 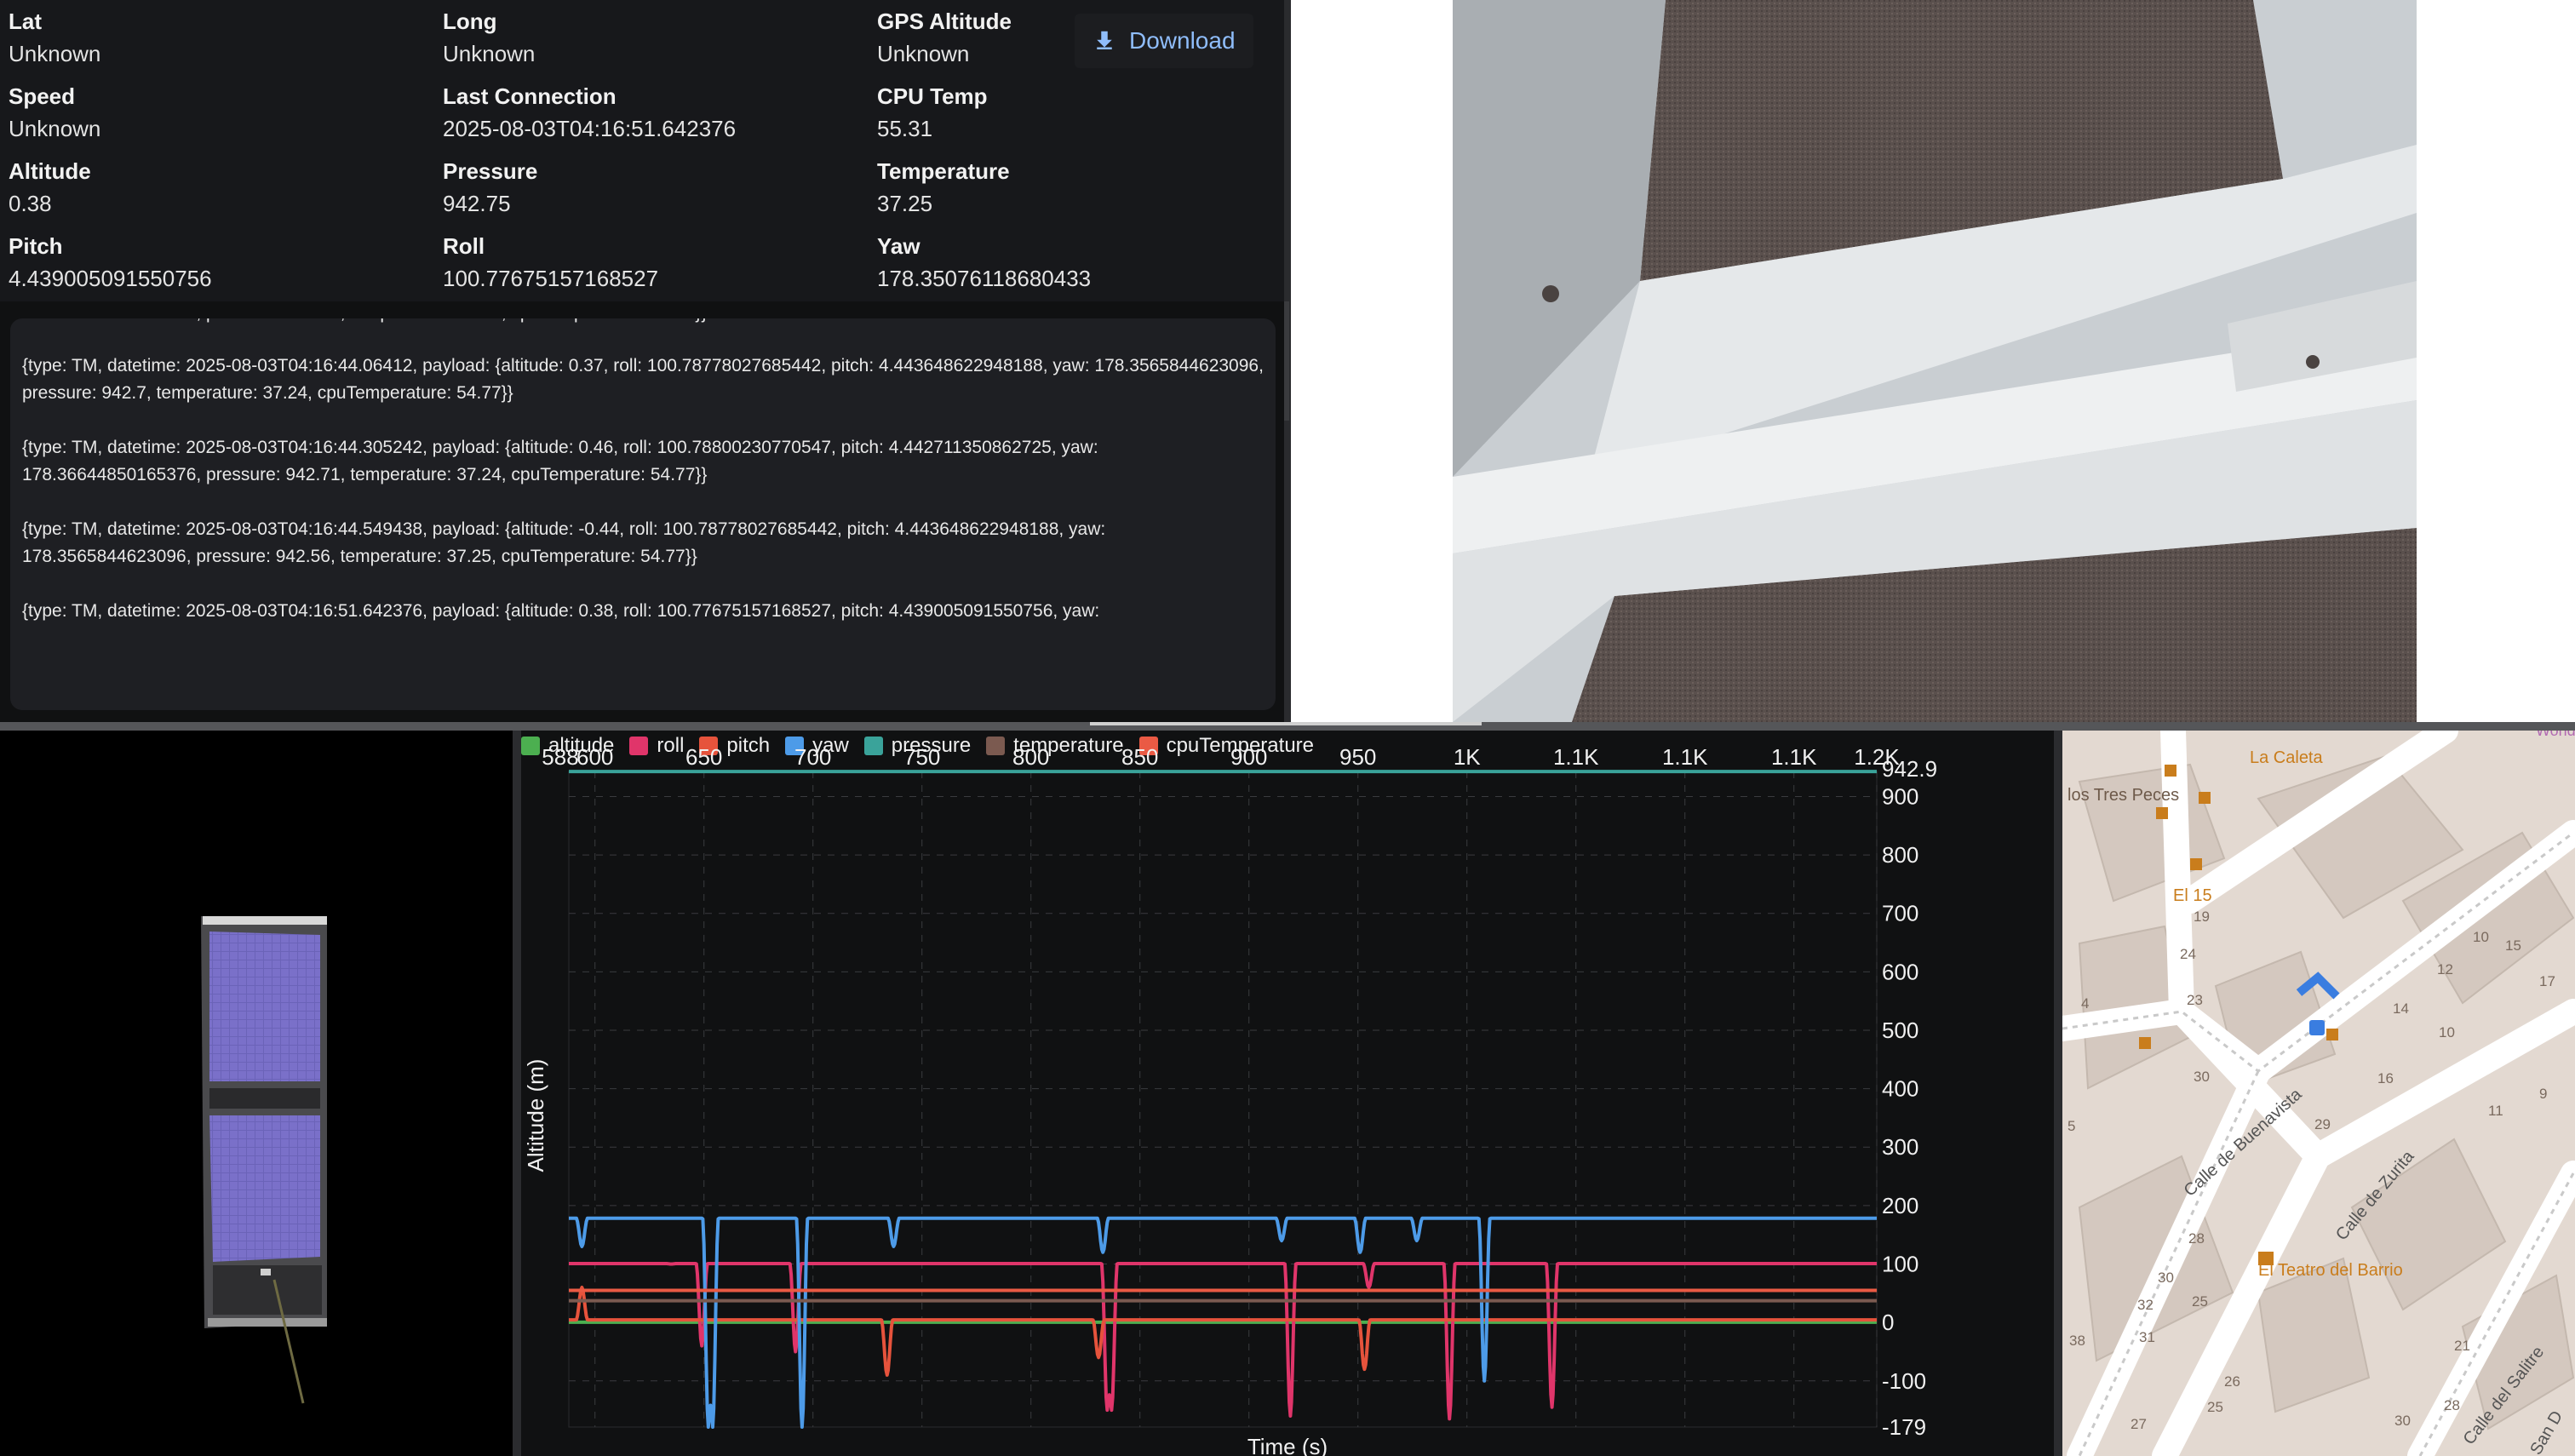 What do you see at coordinates (1904, 1381) in the screenshot?
I see `y-tick-label: -100` at bounding box center [1904, 1381].